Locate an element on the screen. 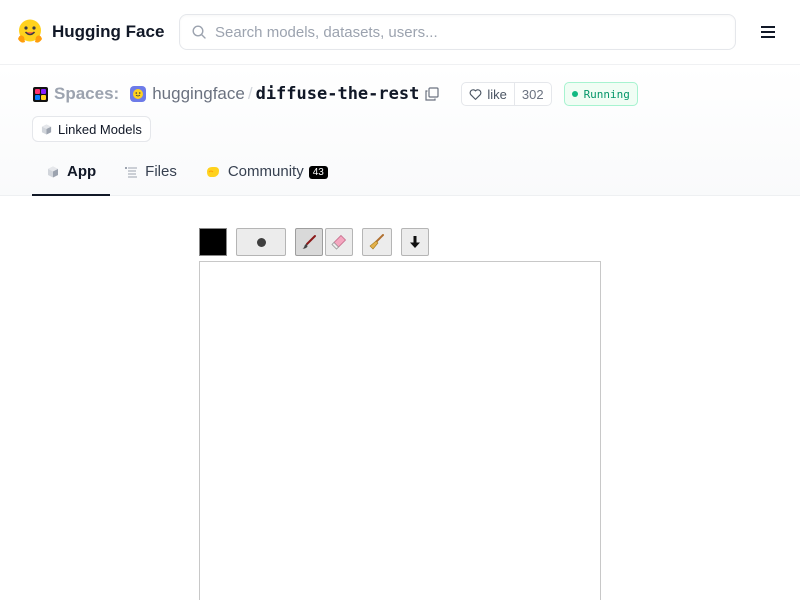  owner-avatar-icon is located at coordinates (138, 94).